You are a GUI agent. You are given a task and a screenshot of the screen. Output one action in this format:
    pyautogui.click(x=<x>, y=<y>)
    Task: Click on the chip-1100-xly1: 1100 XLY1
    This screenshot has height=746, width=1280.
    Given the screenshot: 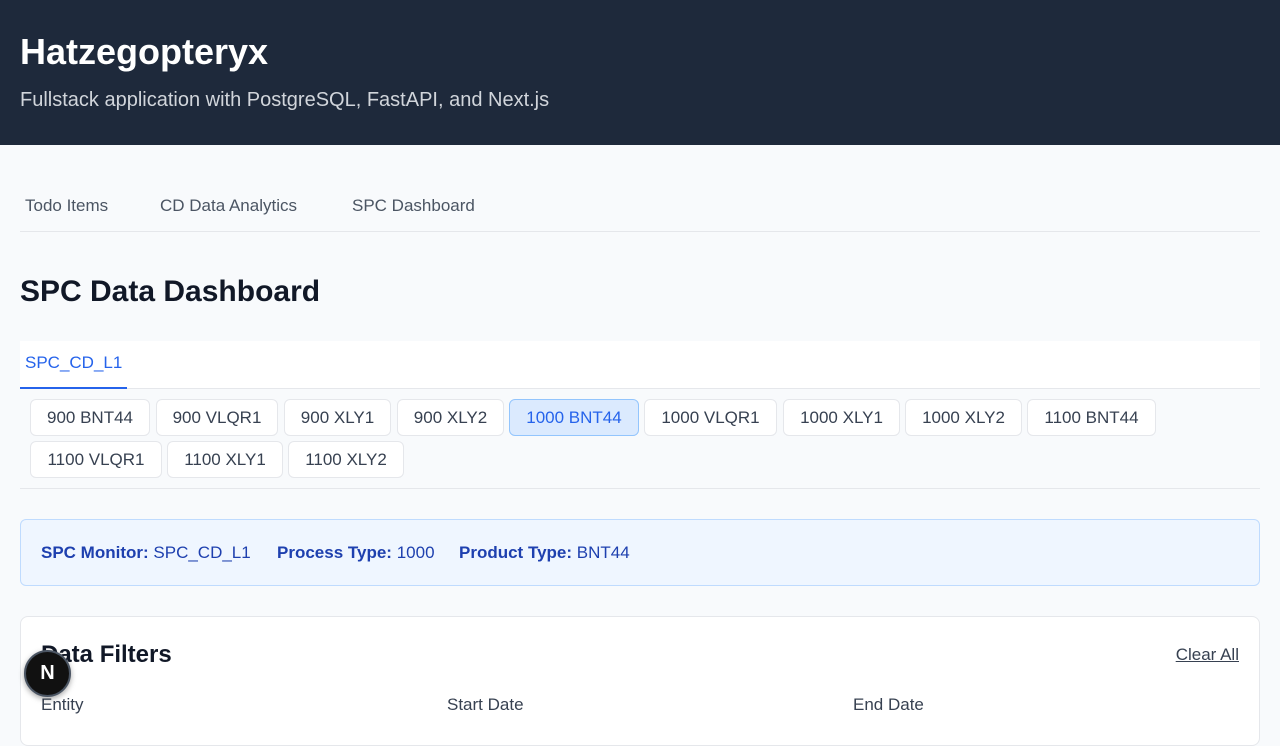 What is the action you would take?
    pyautogui.click(x=225, y=459)
    